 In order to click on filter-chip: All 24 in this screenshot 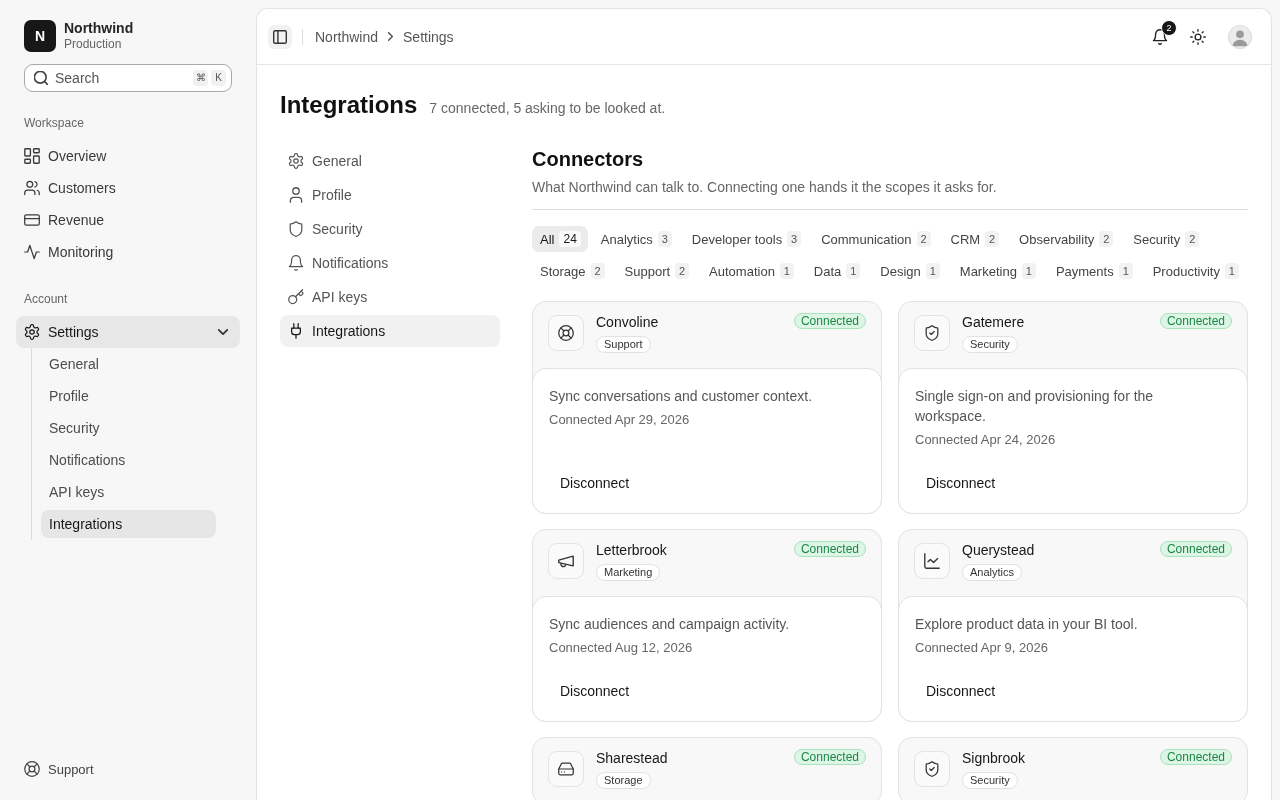, I will do `click(560, 239)`.